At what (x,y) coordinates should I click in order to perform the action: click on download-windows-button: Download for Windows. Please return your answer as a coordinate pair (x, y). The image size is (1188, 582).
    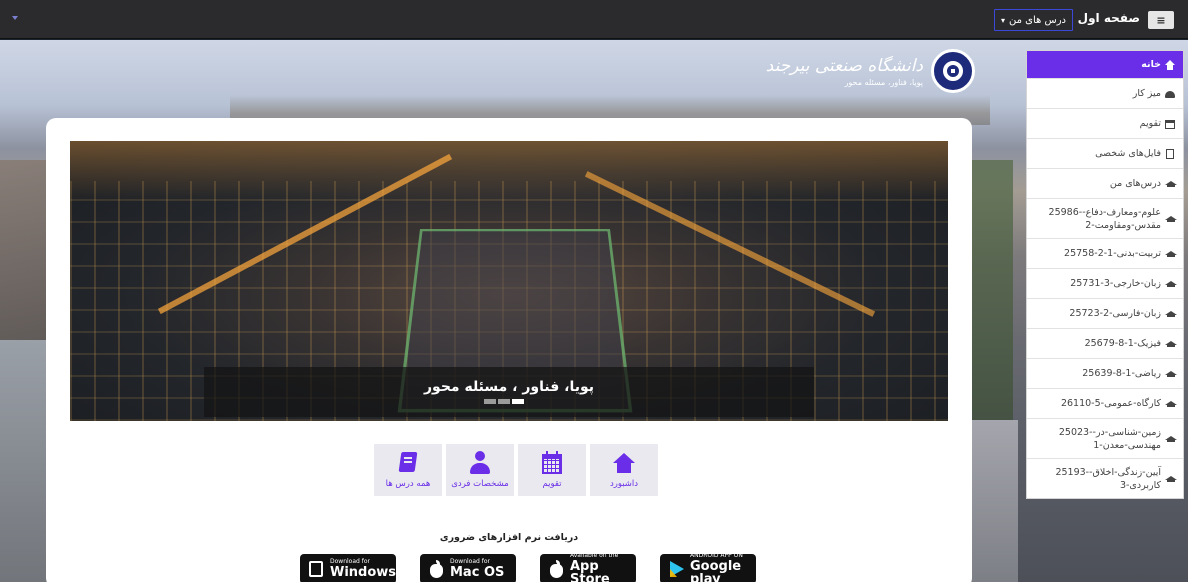
    Looking at the image, I should click on (348, 568).